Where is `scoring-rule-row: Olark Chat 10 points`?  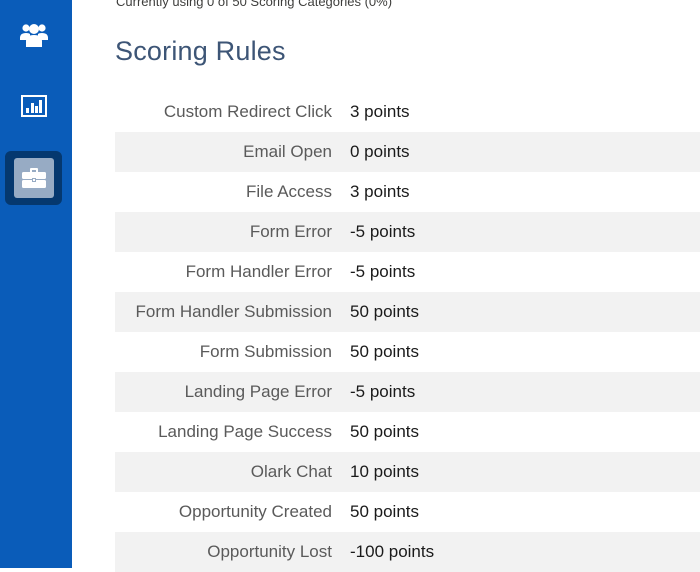 scoring-rule-row: Olark Chat 10 points is located at coordinates (407, 472).